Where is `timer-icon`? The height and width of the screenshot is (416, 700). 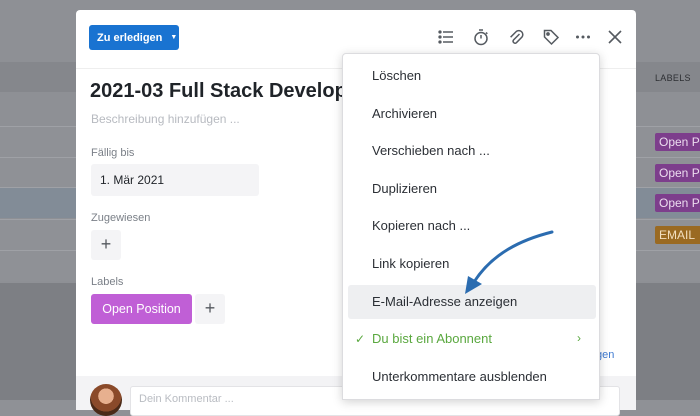
timer-icon is located at coordinates (481, 37).